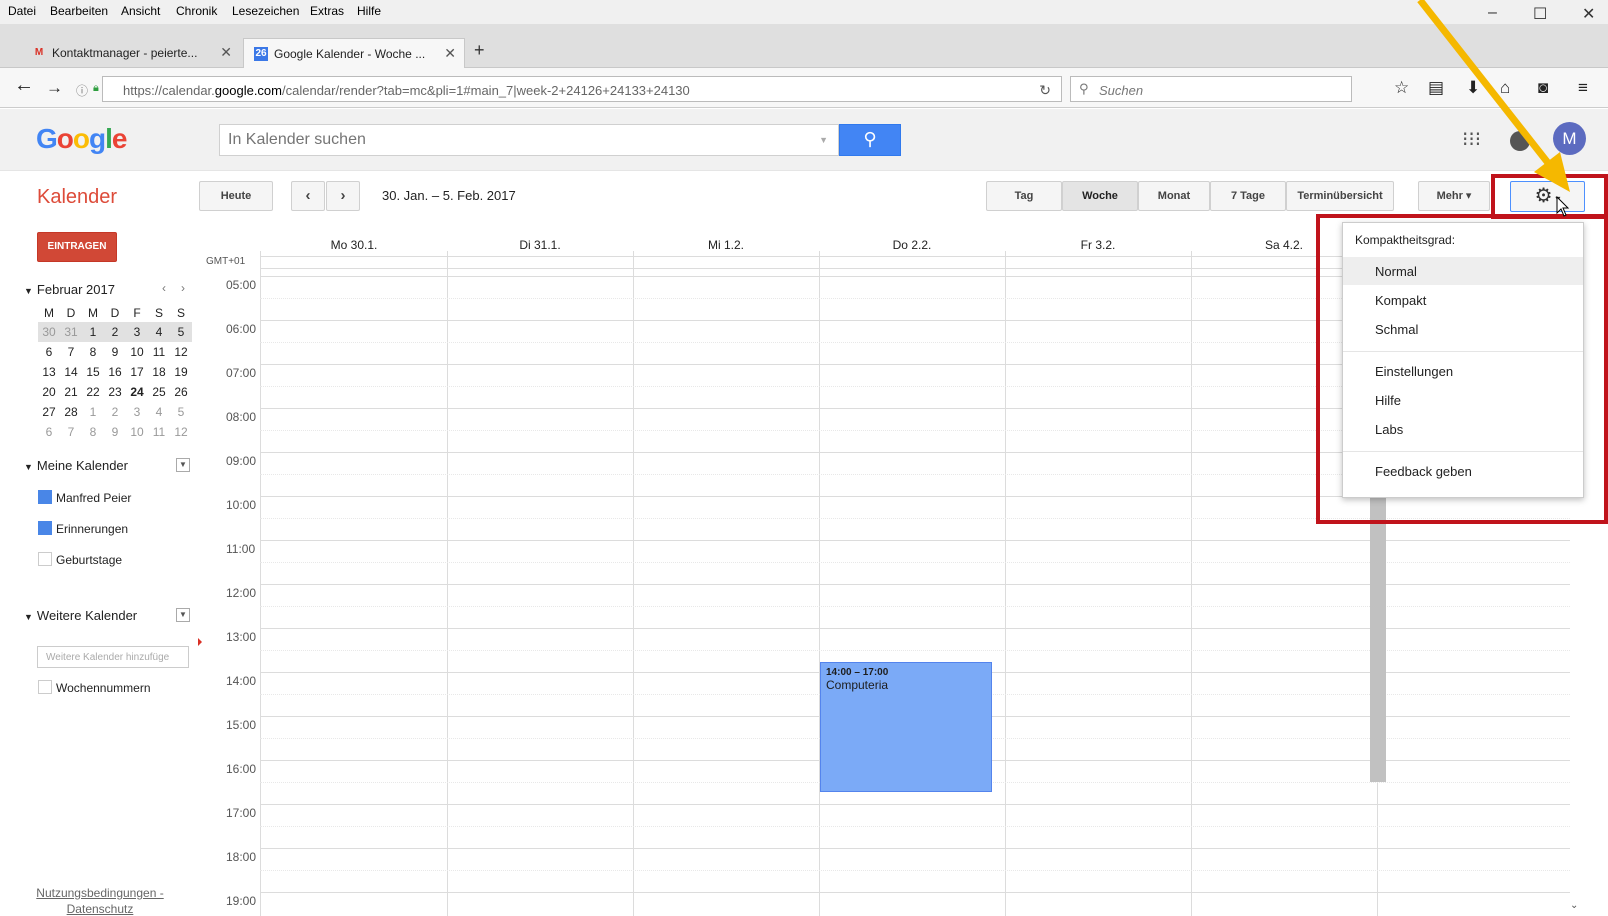  I want to click on page-title: Kalender, so click(77, 197).